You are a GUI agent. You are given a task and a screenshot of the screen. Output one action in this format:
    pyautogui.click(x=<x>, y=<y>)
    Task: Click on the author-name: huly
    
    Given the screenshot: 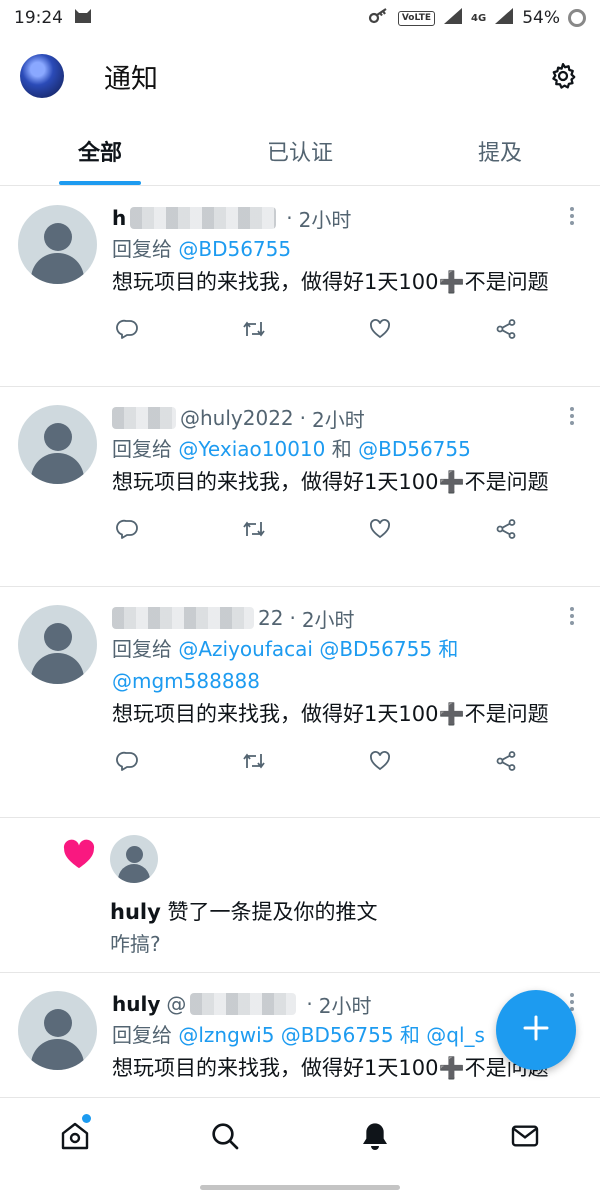 What is the action you would take?
    pyautogui.click(x=136, y=1004)
    